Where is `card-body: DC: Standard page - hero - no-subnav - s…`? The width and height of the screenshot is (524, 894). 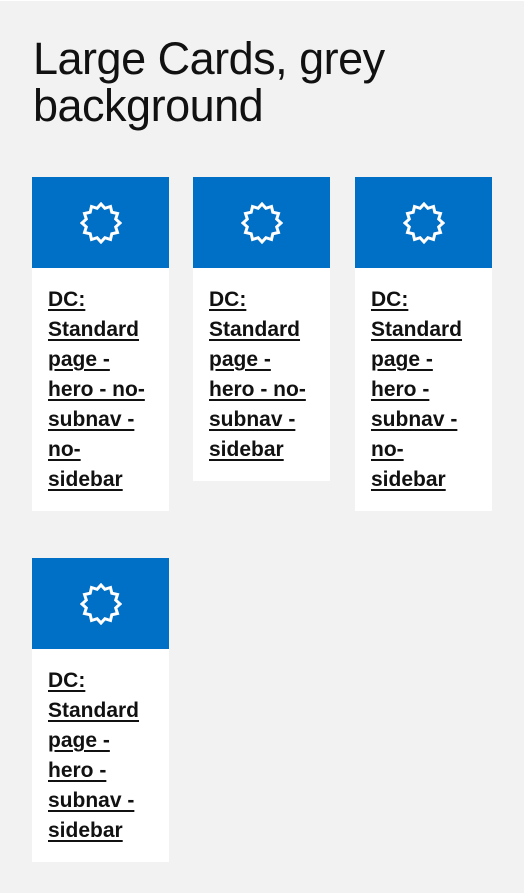
card-body: DC: Standard page - hero - no-subnav - s… is located at coordinates (261, 374).